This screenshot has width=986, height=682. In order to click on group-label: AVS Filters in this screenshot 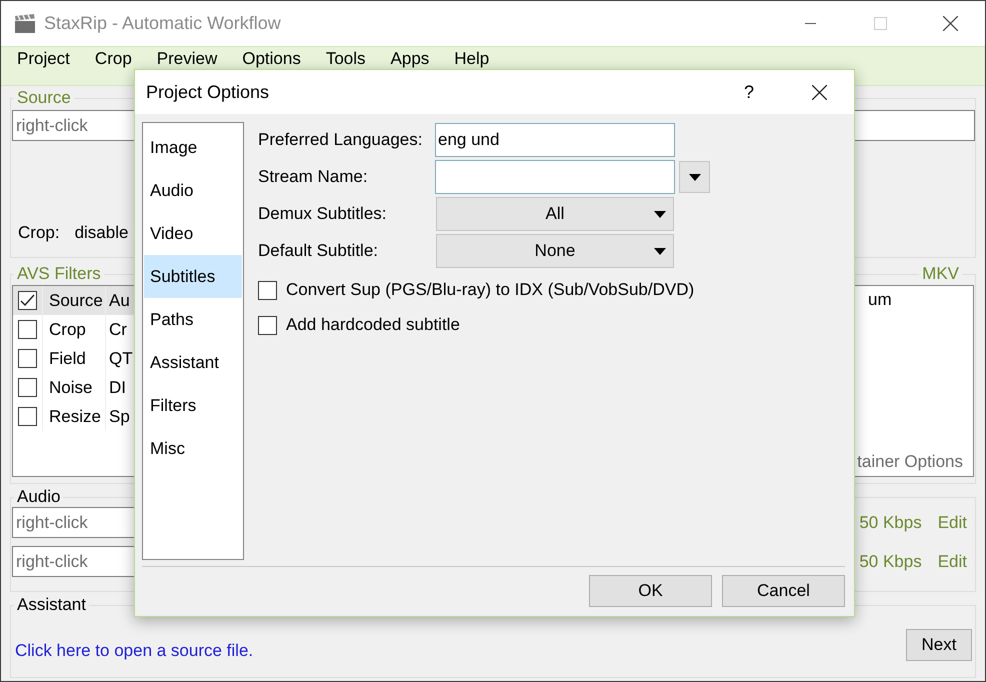, I will do `click(59, 274)`.